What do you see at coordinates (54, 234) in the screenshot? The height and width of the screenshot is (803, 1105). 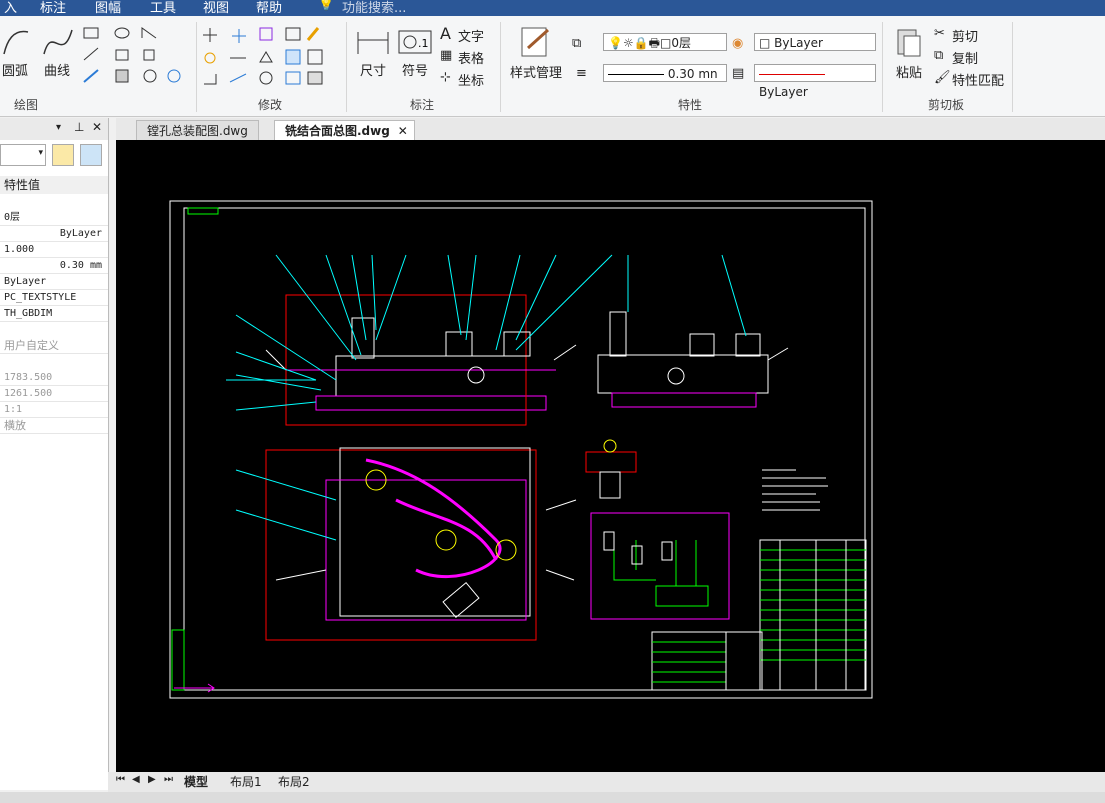 I see `prop-linetype: ByLayer` at bounding box center [54, 234].